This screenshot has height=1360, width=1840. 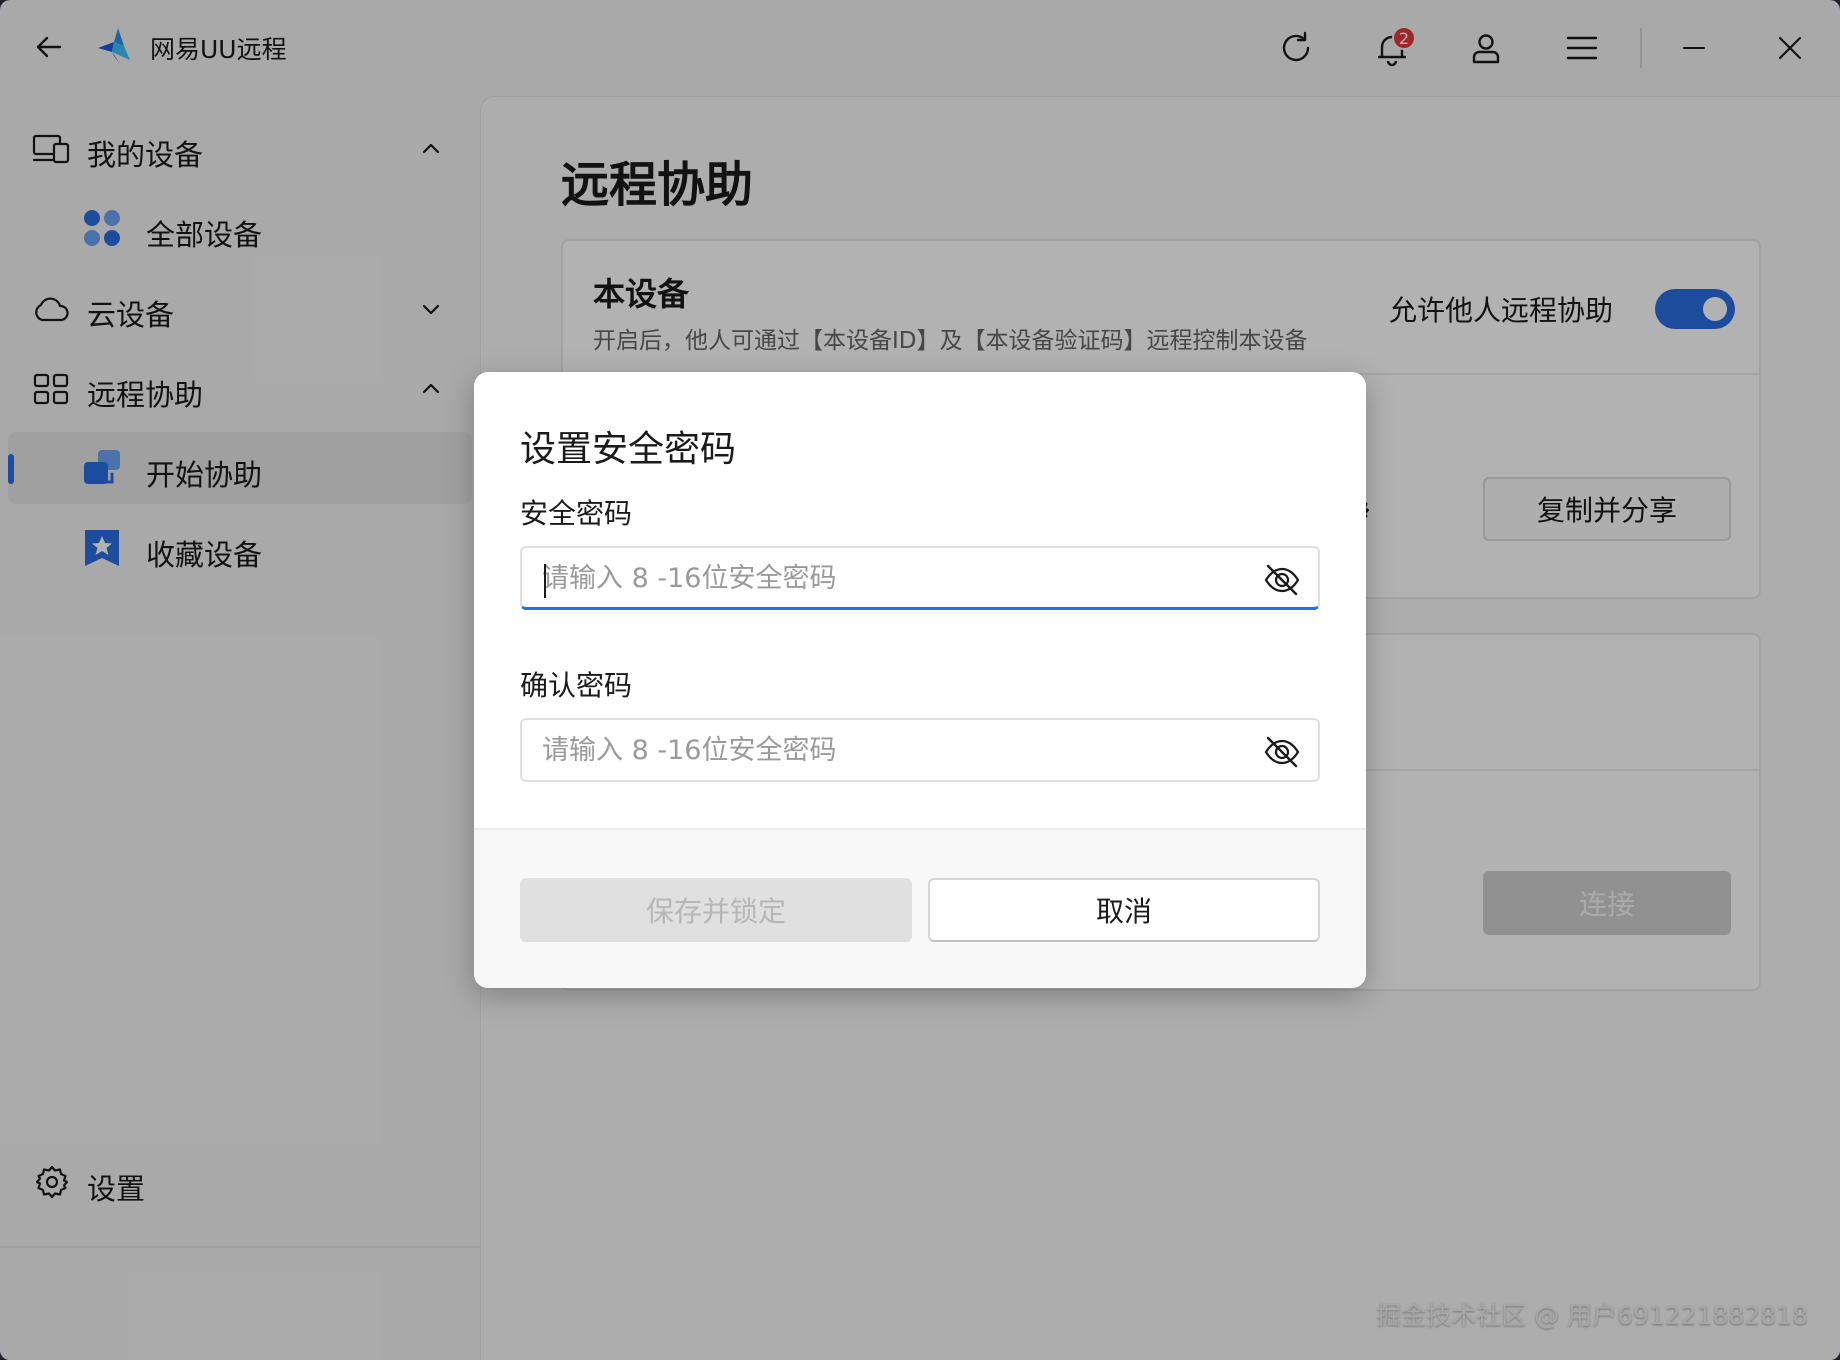 What do you see at coordinates (1124, 910) in the screenshot?
I see `cancel-button: 取消` at bounding box center [1124, 910].